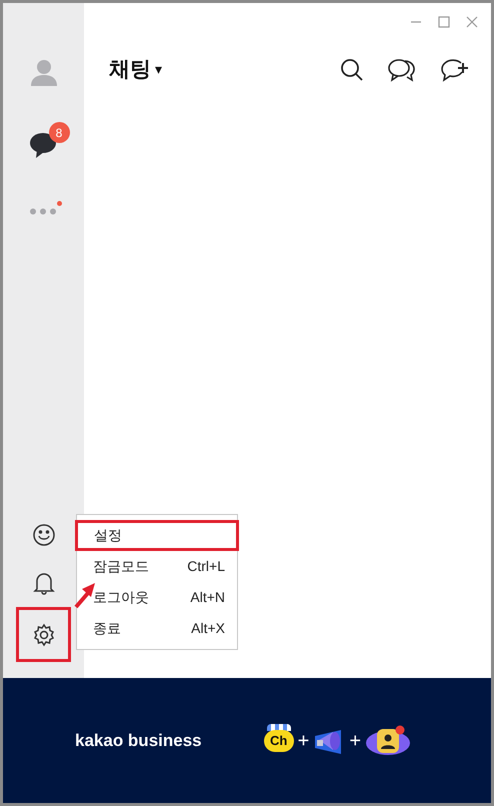 The height and width of the screenshot is (806, 494). I want to click on close-icon, so click(472, 22).